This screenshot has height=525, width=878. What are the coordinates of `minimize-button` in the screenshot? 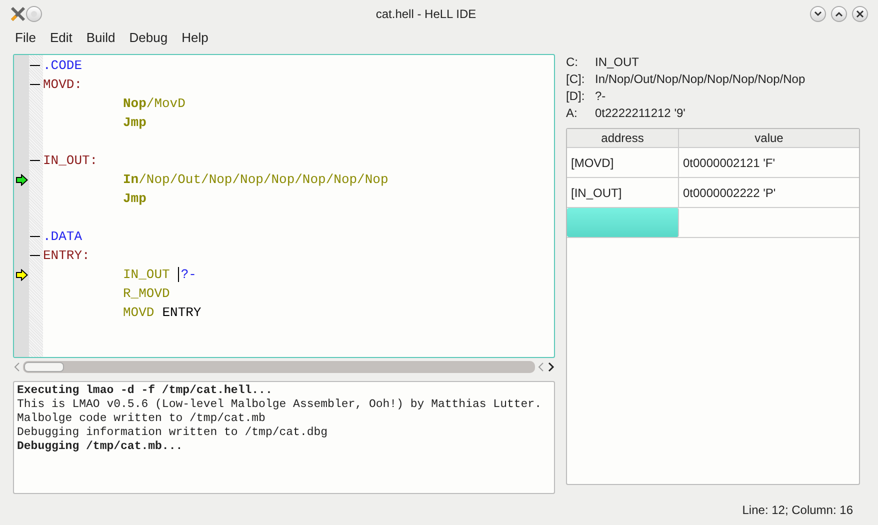 It's located at (818, 14).